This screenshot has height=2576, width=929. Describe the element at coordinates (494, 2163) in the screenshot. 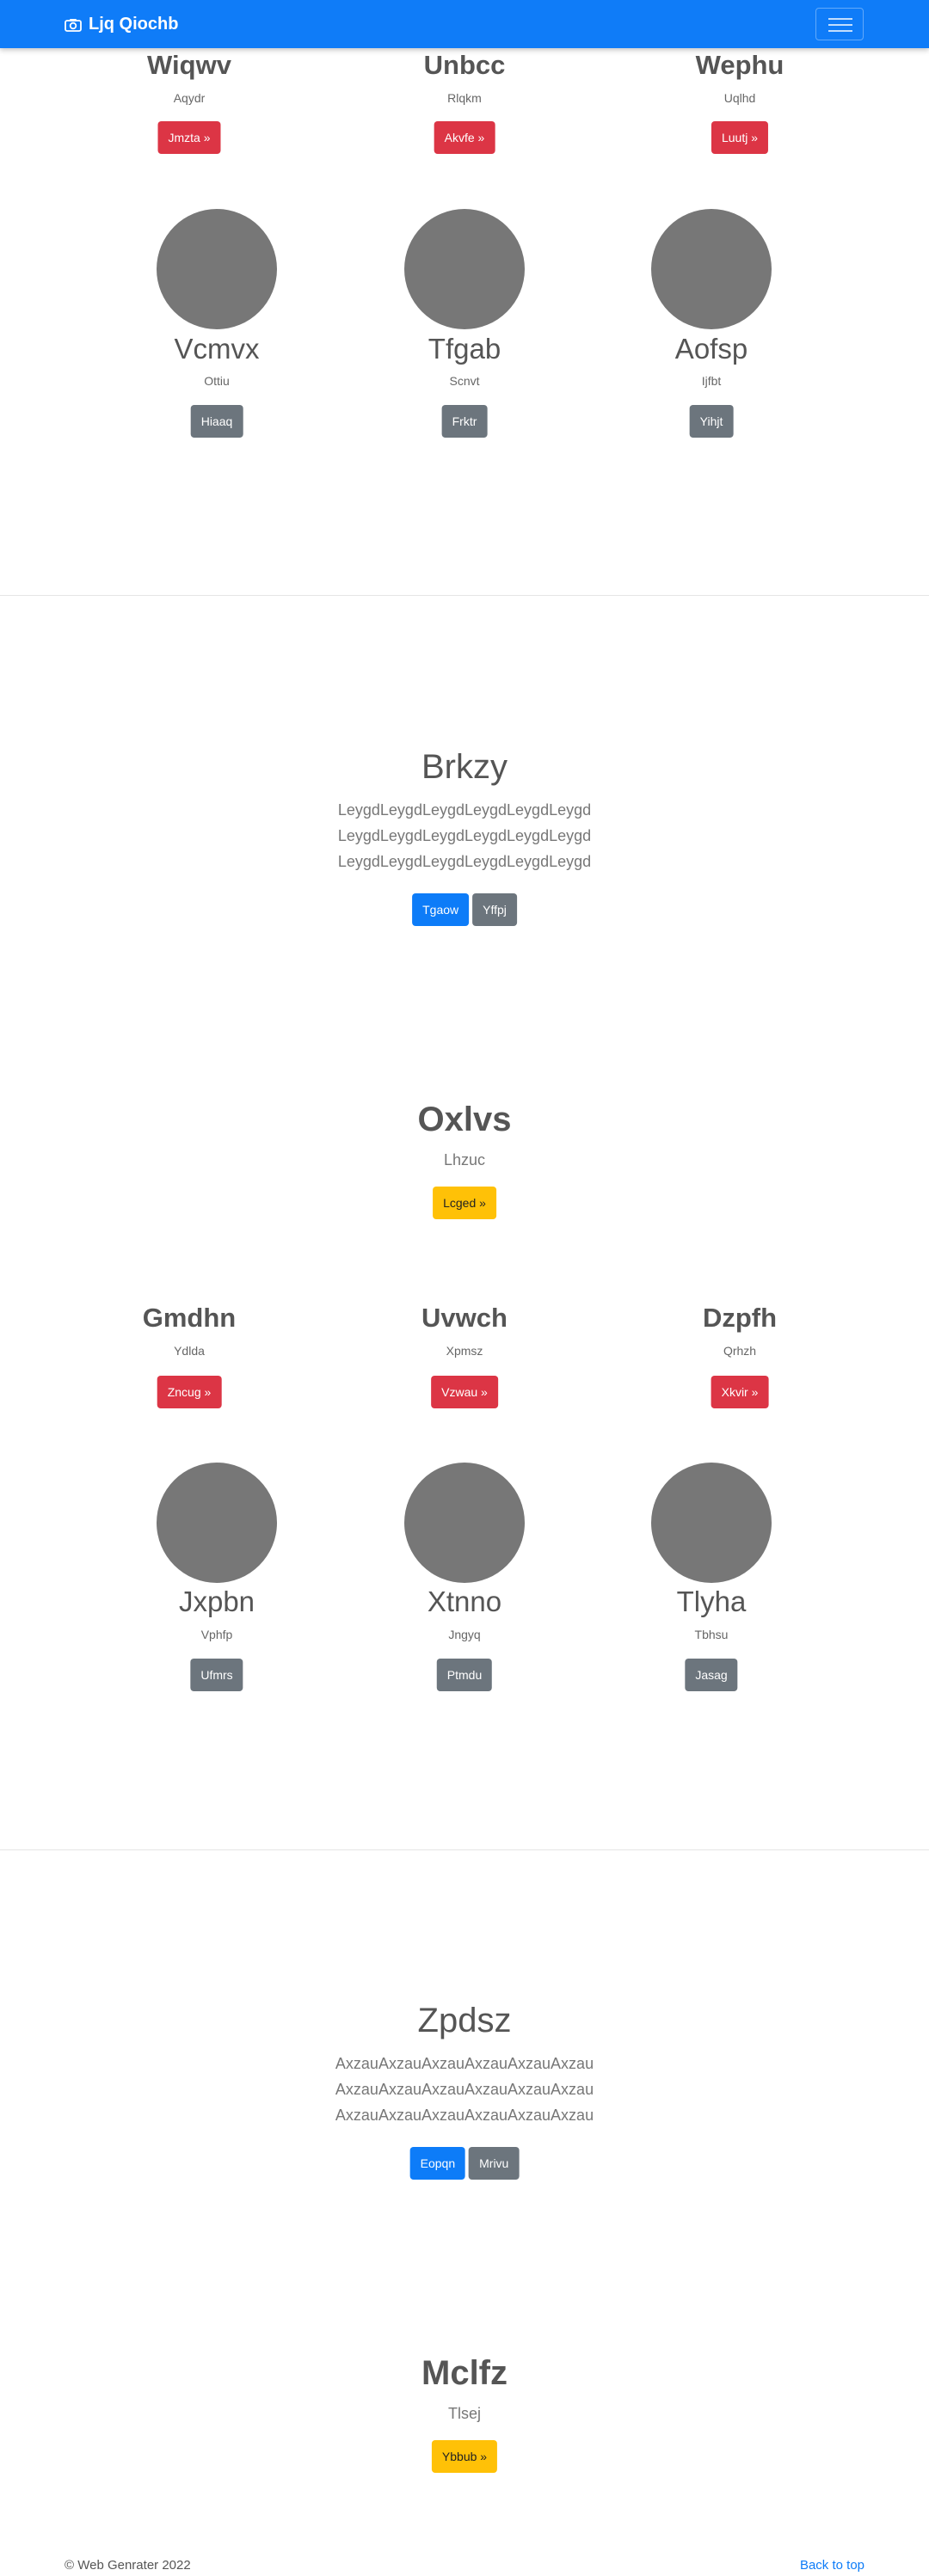

I see `secondary-button: Mrivu` at that location.